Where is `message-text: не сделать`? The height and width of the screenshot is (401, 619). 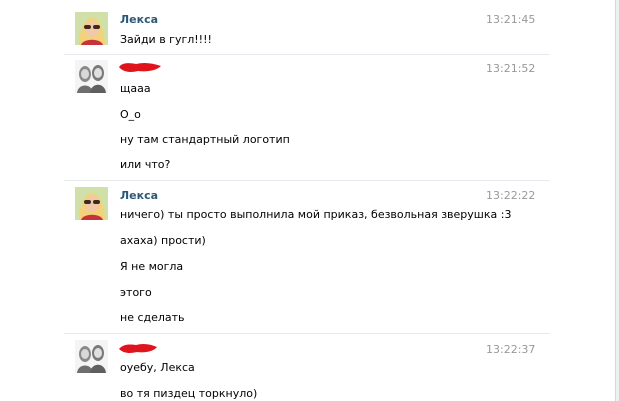 message-text: не сделать is located at coordinates (152, 317).